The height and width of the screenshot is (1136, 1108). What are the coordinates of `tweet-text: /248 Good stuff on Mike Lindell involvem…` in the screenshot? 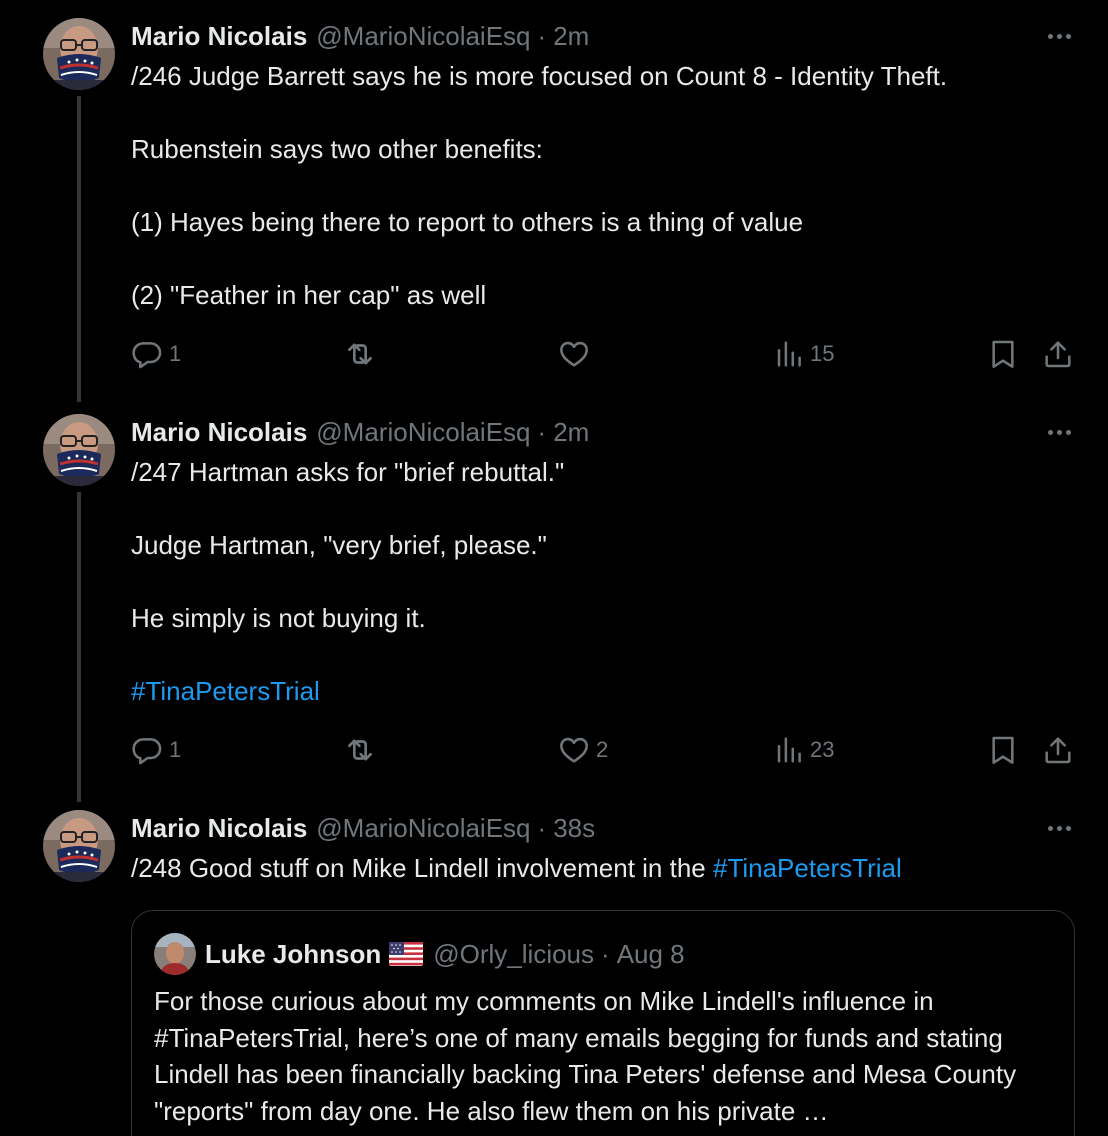 It's located at (596, 868).